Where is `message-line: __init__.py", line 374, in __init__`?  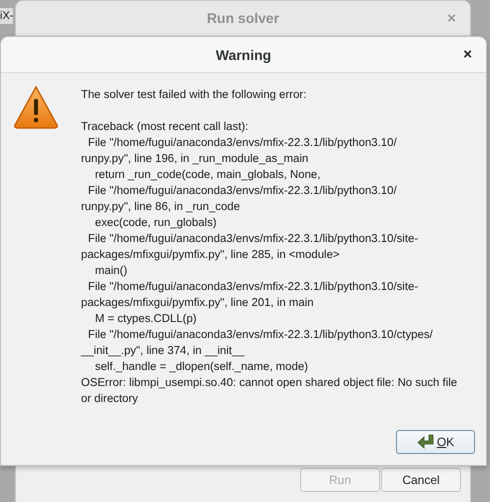 message-line: __init__.py", line 374, in __init__ is located at coordinates (163, 351).